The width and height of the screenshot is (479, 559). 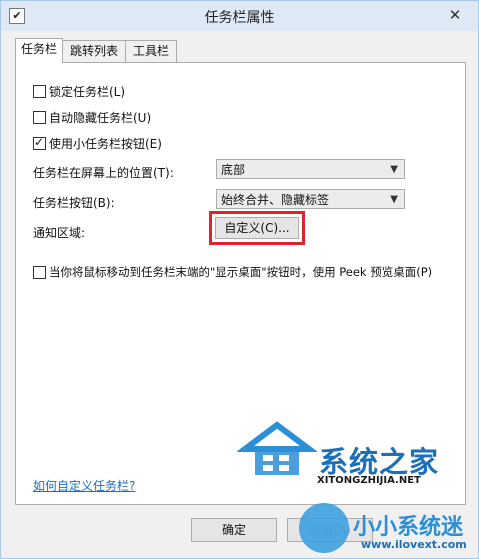 I want to click on help-link: 如何自定义任务栏?, so click(x=84, y=485).